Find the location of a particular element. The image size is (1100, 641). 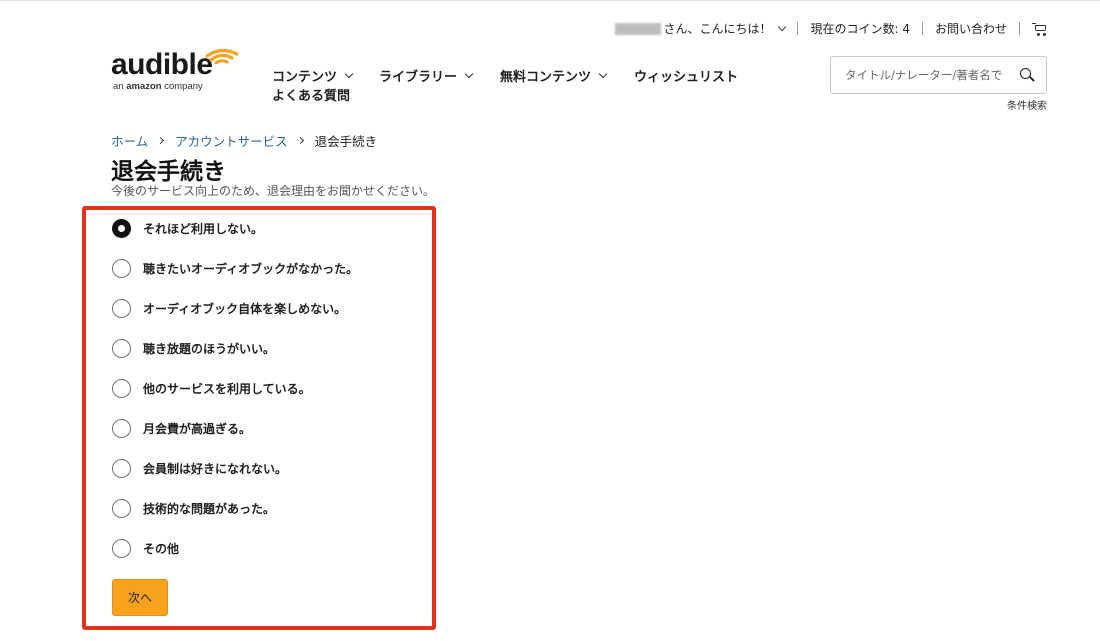

utility-bar: さん、こんにちは！ 現在のコイン数: 4 お問い合わせ is located at coordinates (831, 28).